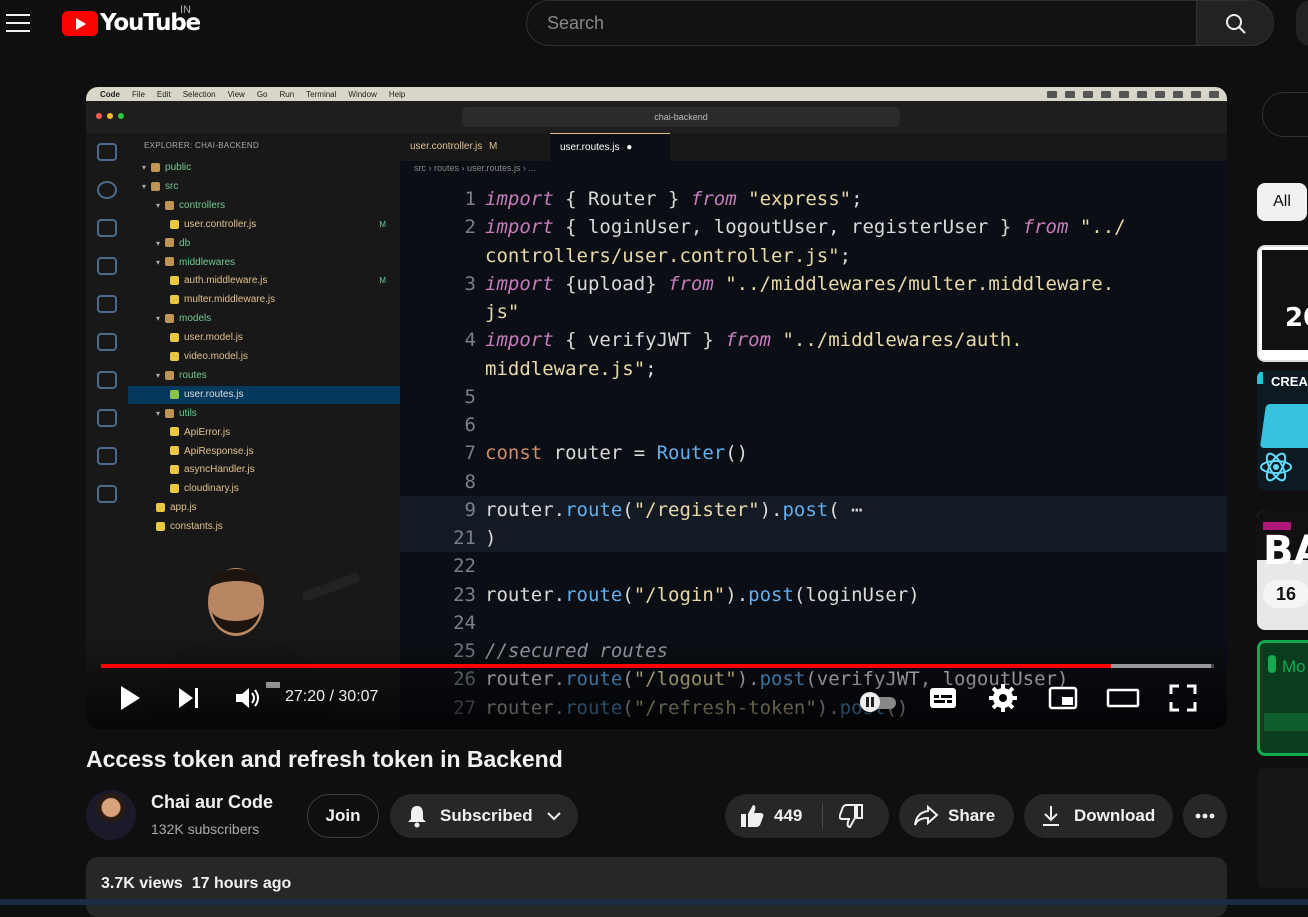 The width and height of the screenshot is (1308, 917). Describe the element at coordinates (226, 281) in the screenshot. I see `file-tree-label: auth.middleware.js` at that location.